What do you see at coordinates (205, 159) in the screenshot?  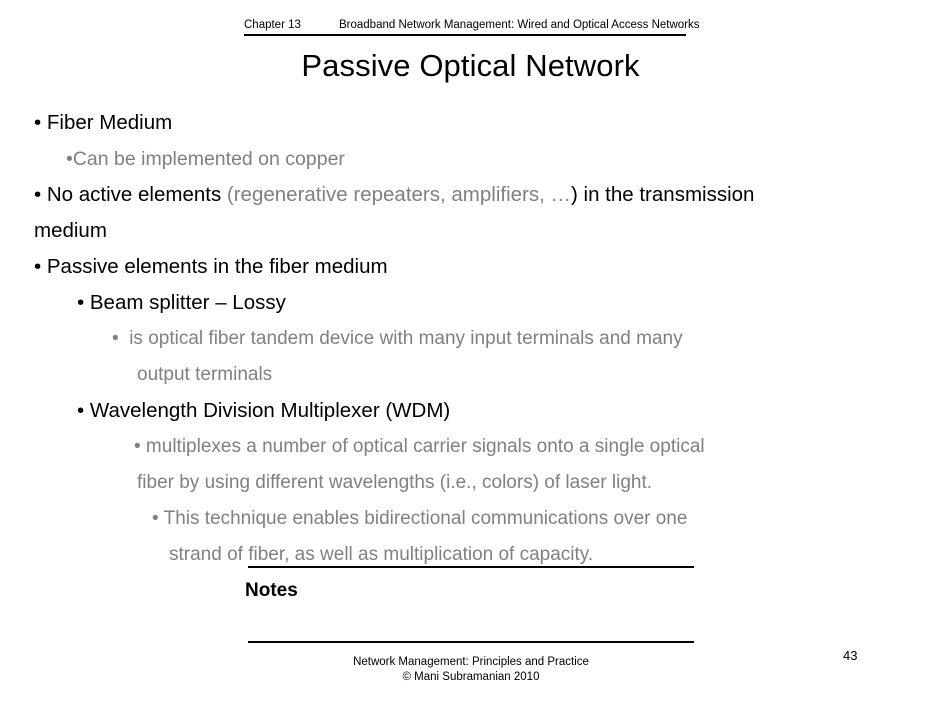 I see `bullet-item: •Can be implemented on copper` at bounding box center [205, 159].